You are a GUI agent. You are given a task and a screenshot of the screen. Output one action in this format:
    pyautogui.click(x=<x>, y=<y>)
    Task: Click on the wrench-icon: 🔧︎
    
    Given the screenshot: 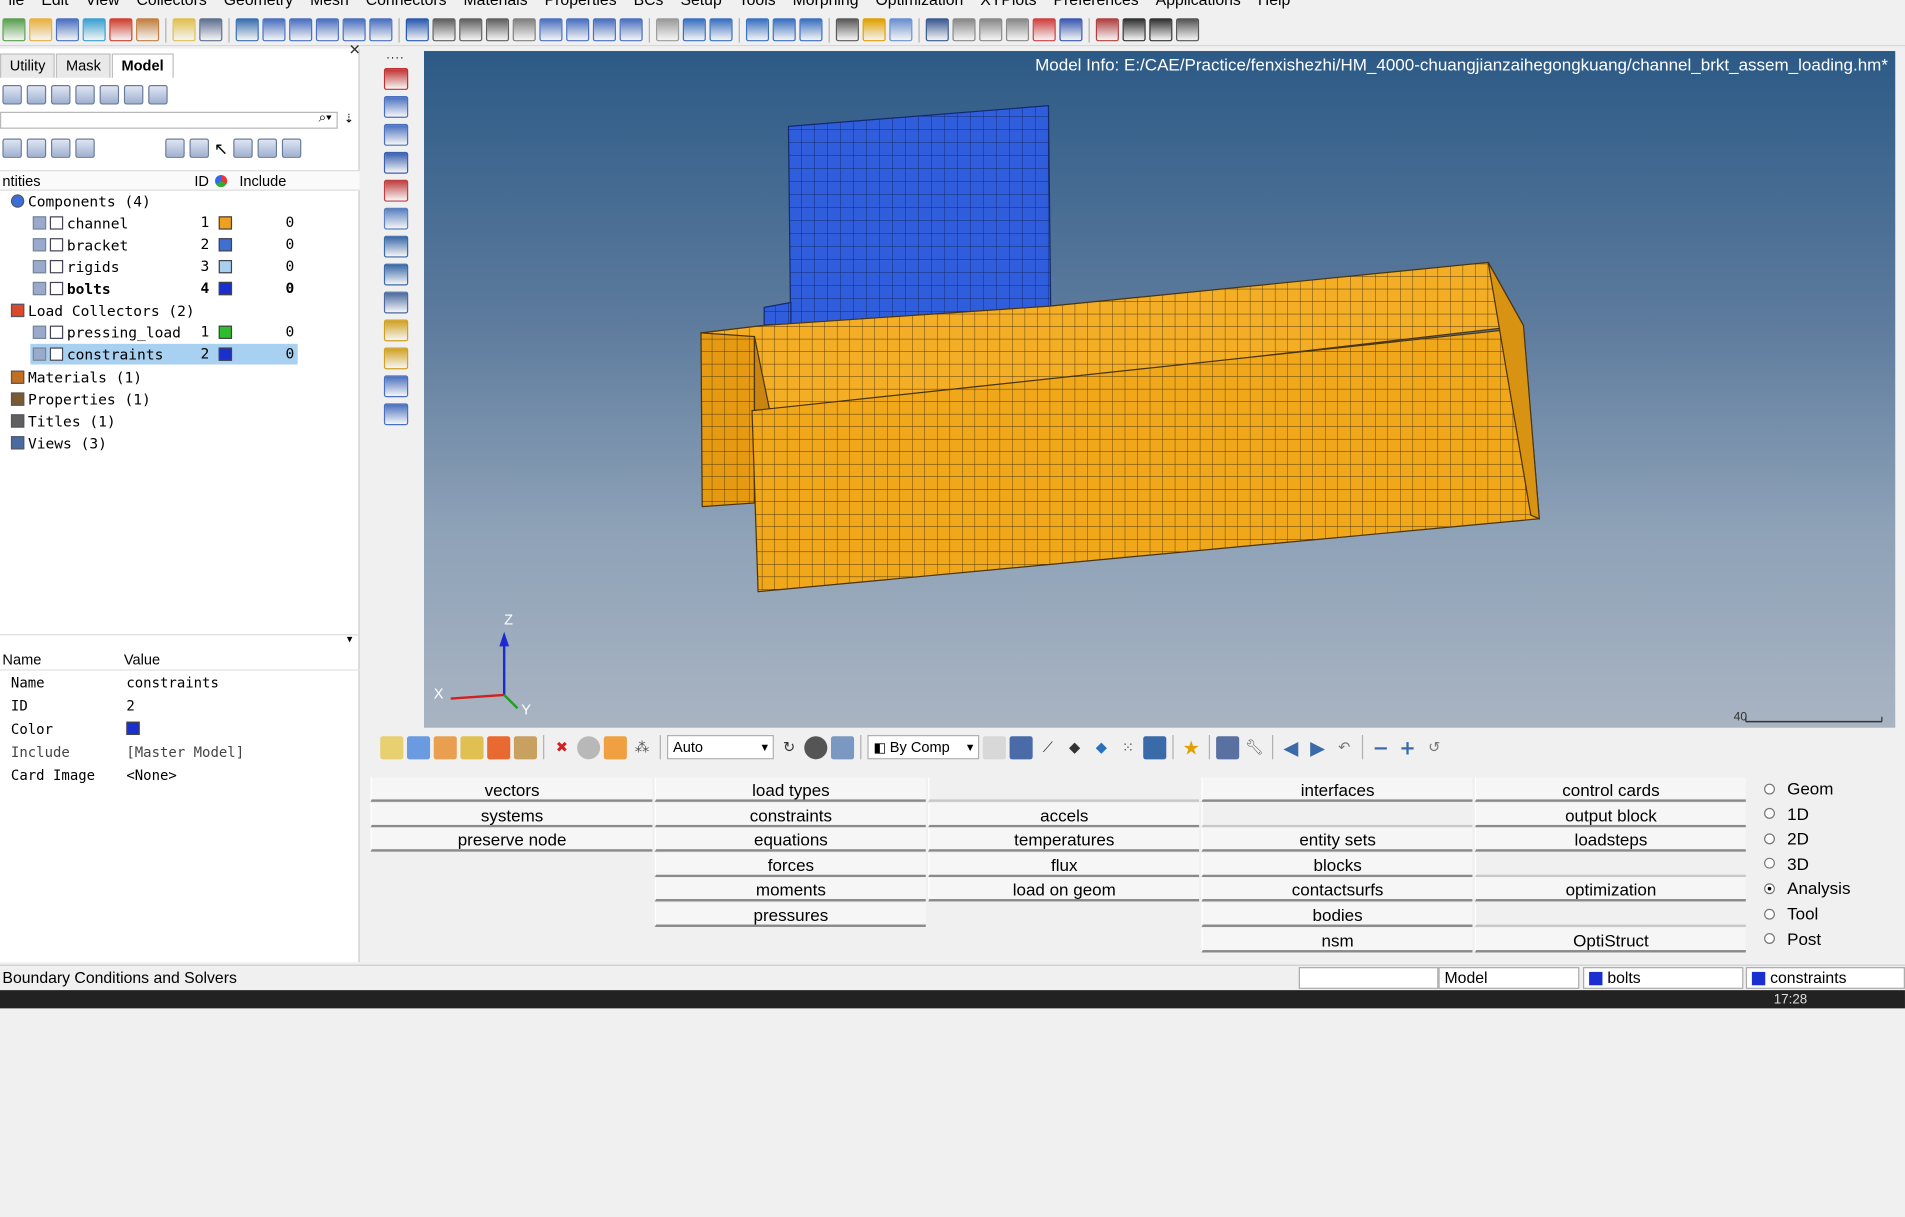 What is the action you would take?
    pyautogui.click(x=1254, y=747)
    